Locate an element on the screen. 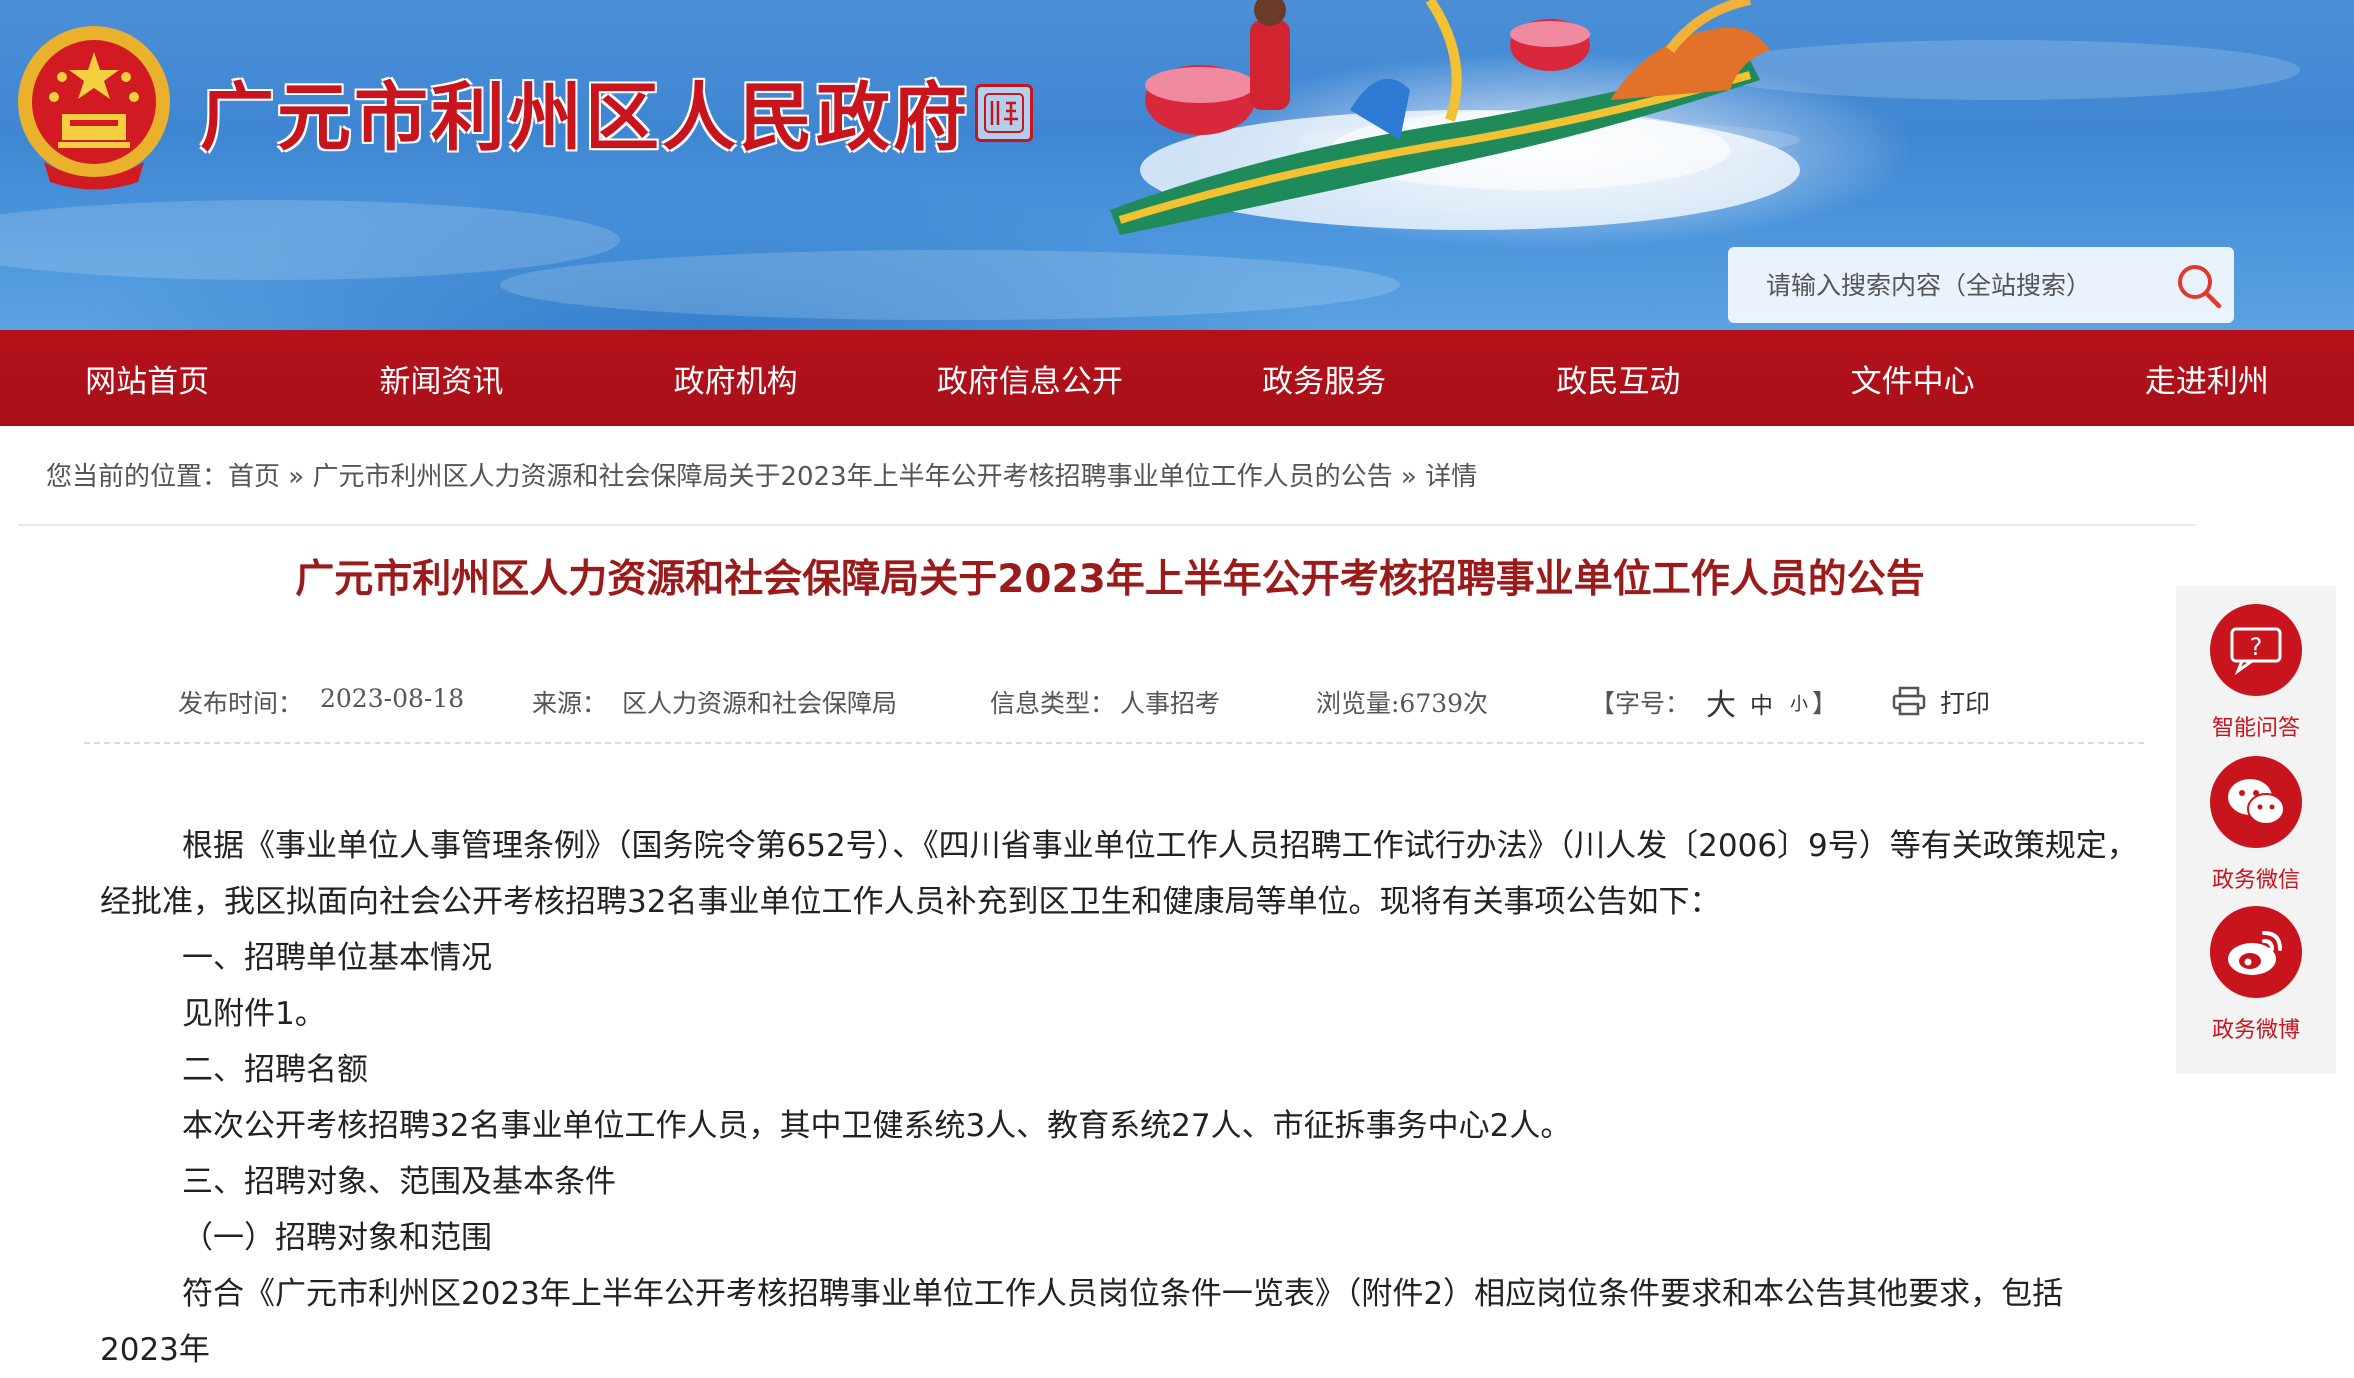 This screenshot has height=1378, width=2354. side-item-wechat: 政务微信 is located at coordinates (2256, 825).